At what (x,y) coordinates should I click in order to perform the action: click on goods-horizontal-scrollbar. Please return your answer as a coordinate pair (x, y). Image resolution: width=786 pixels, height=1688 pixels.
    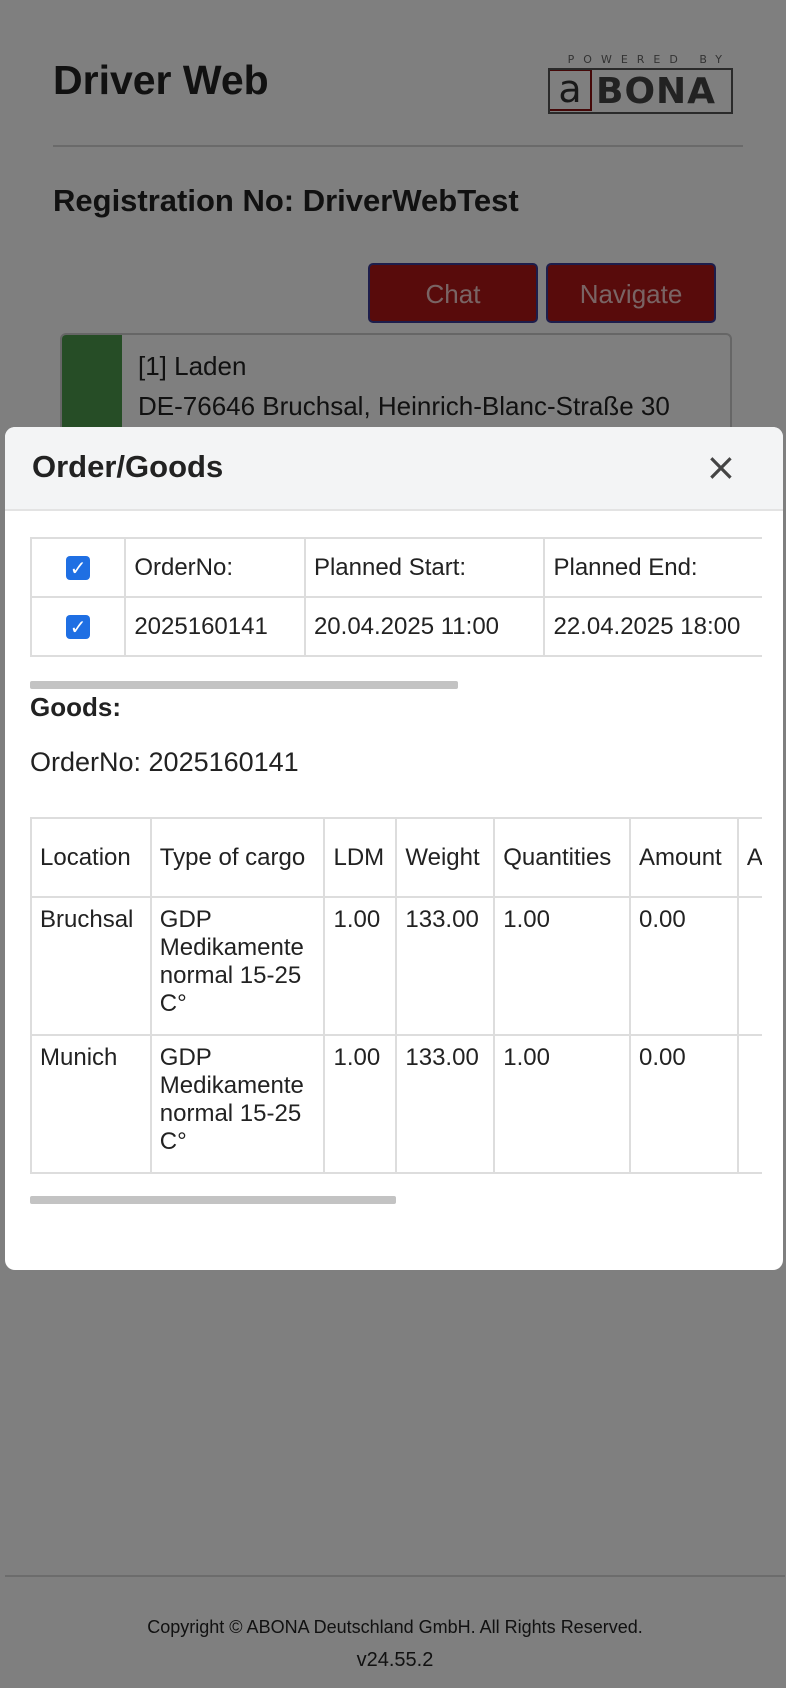
    Looking at the image, I should click on (213, 1200).